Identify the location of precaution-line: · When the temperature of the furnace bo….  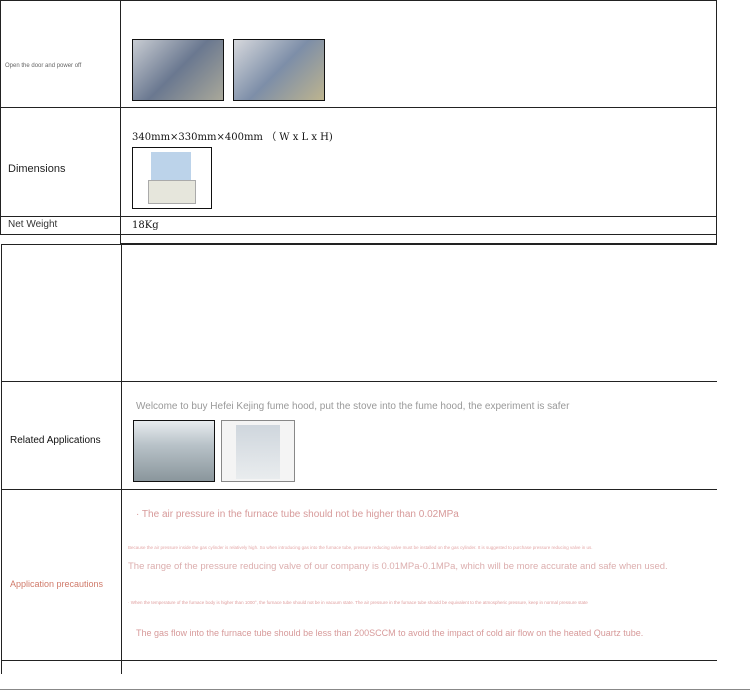
(358, 602).